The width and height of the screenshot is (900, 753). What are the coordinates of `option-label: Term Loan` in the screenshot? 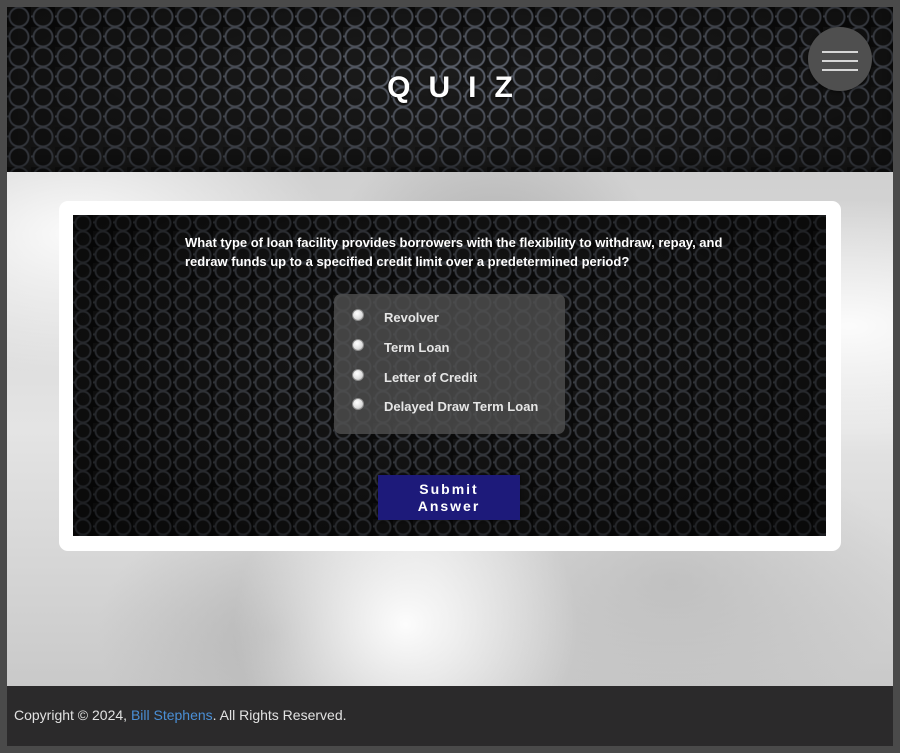 It's located at (417, 347).